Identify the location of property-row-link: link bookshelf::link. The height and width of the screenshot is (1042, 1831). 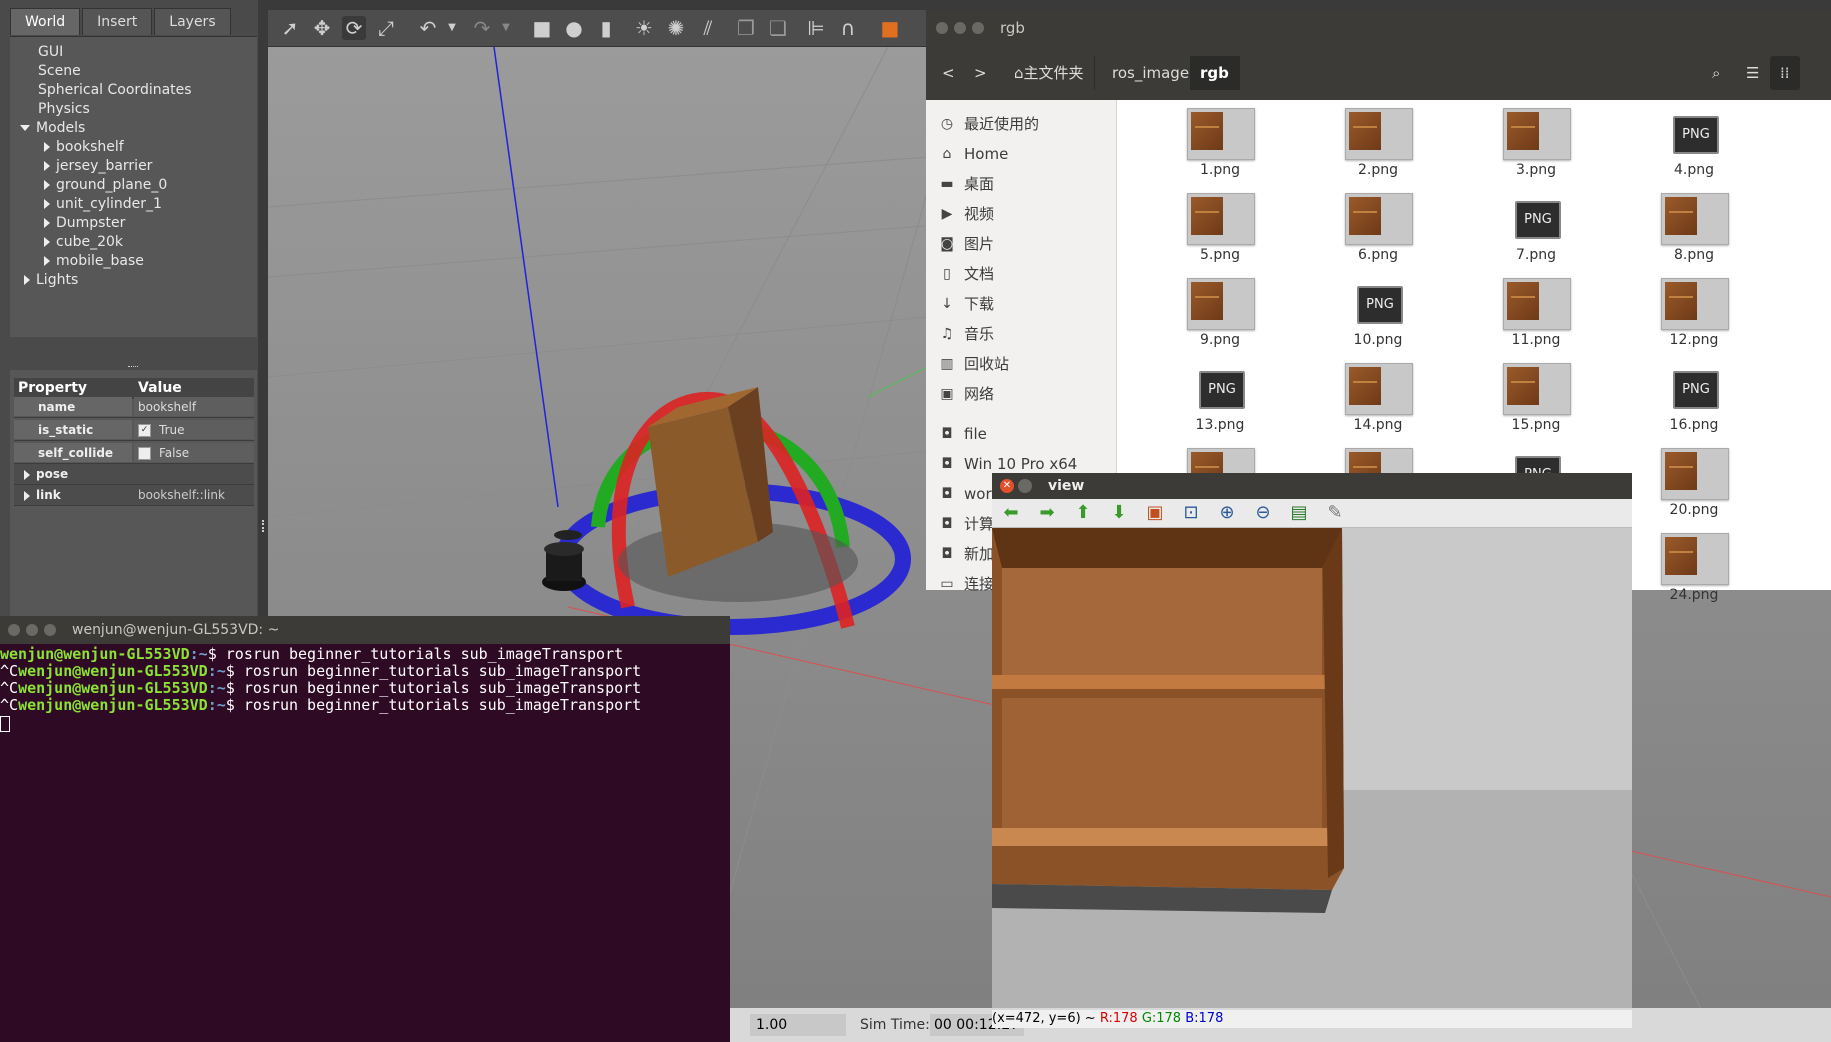
(134, 495).